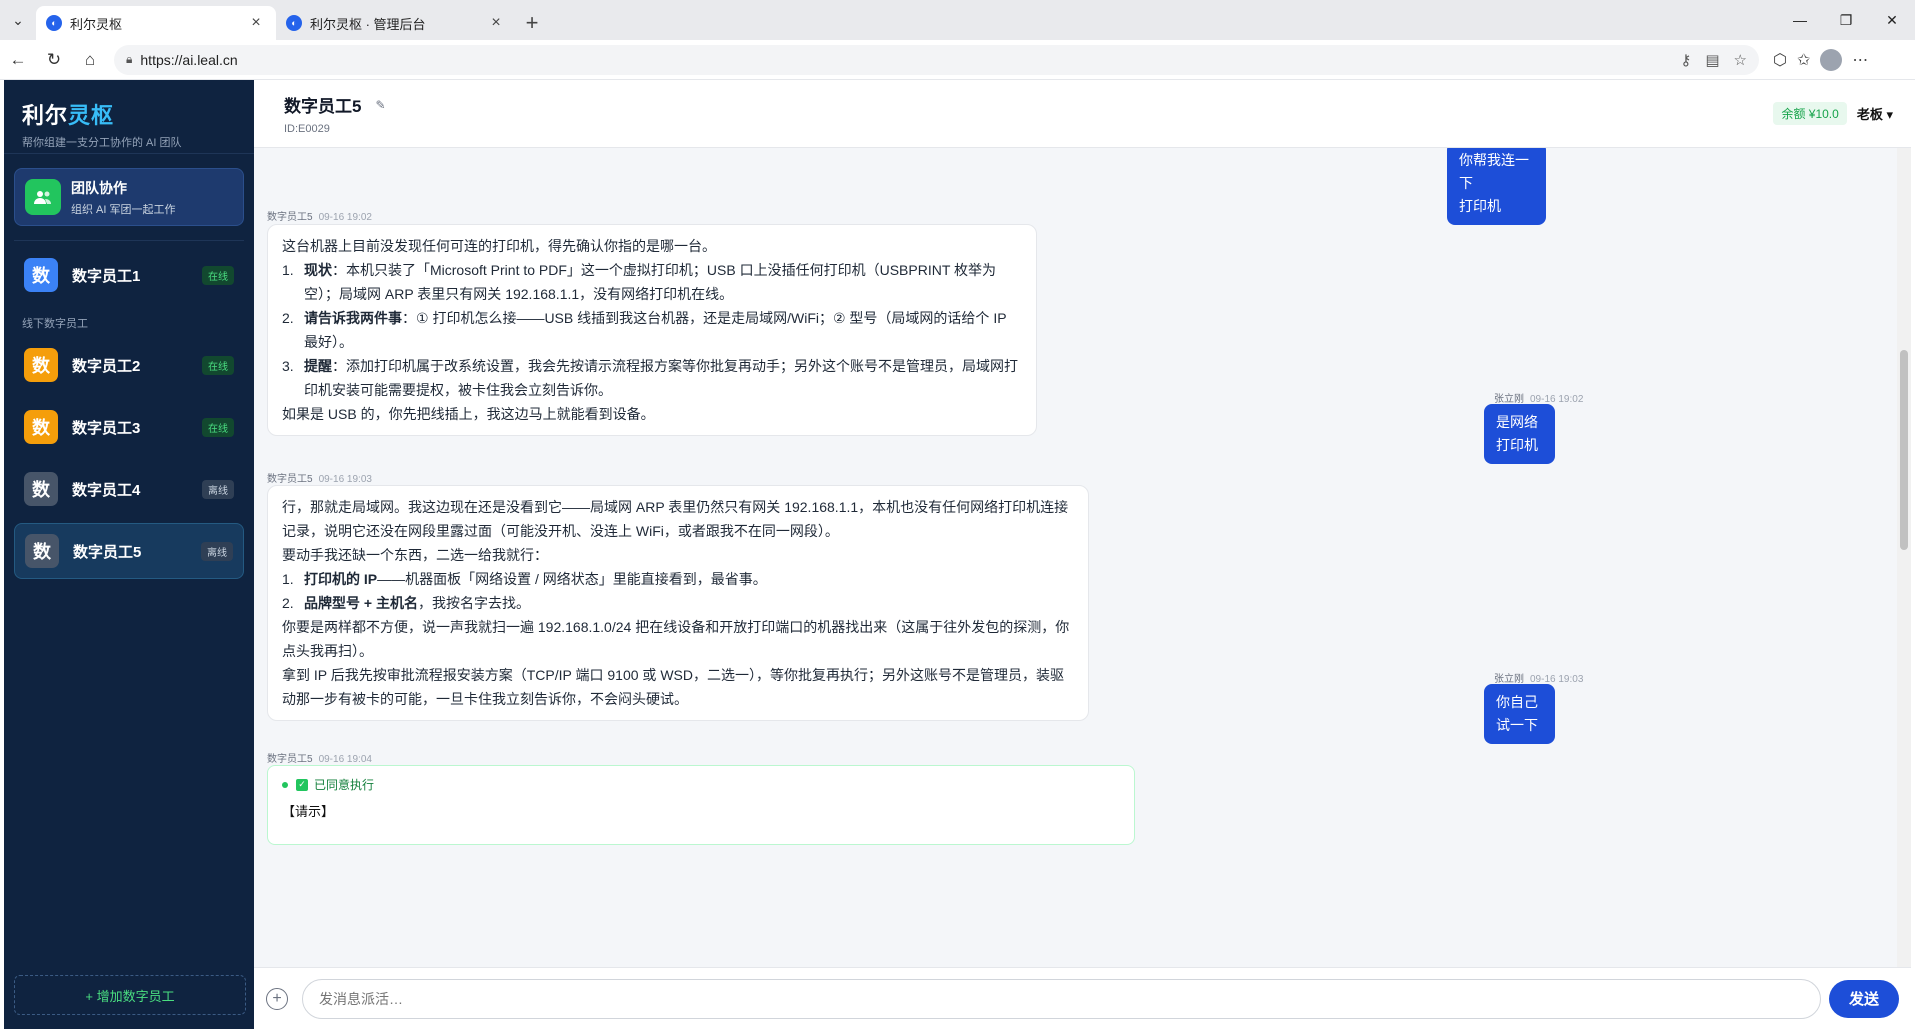  I want to click on chat-scrollbar, so click(1904, 557).